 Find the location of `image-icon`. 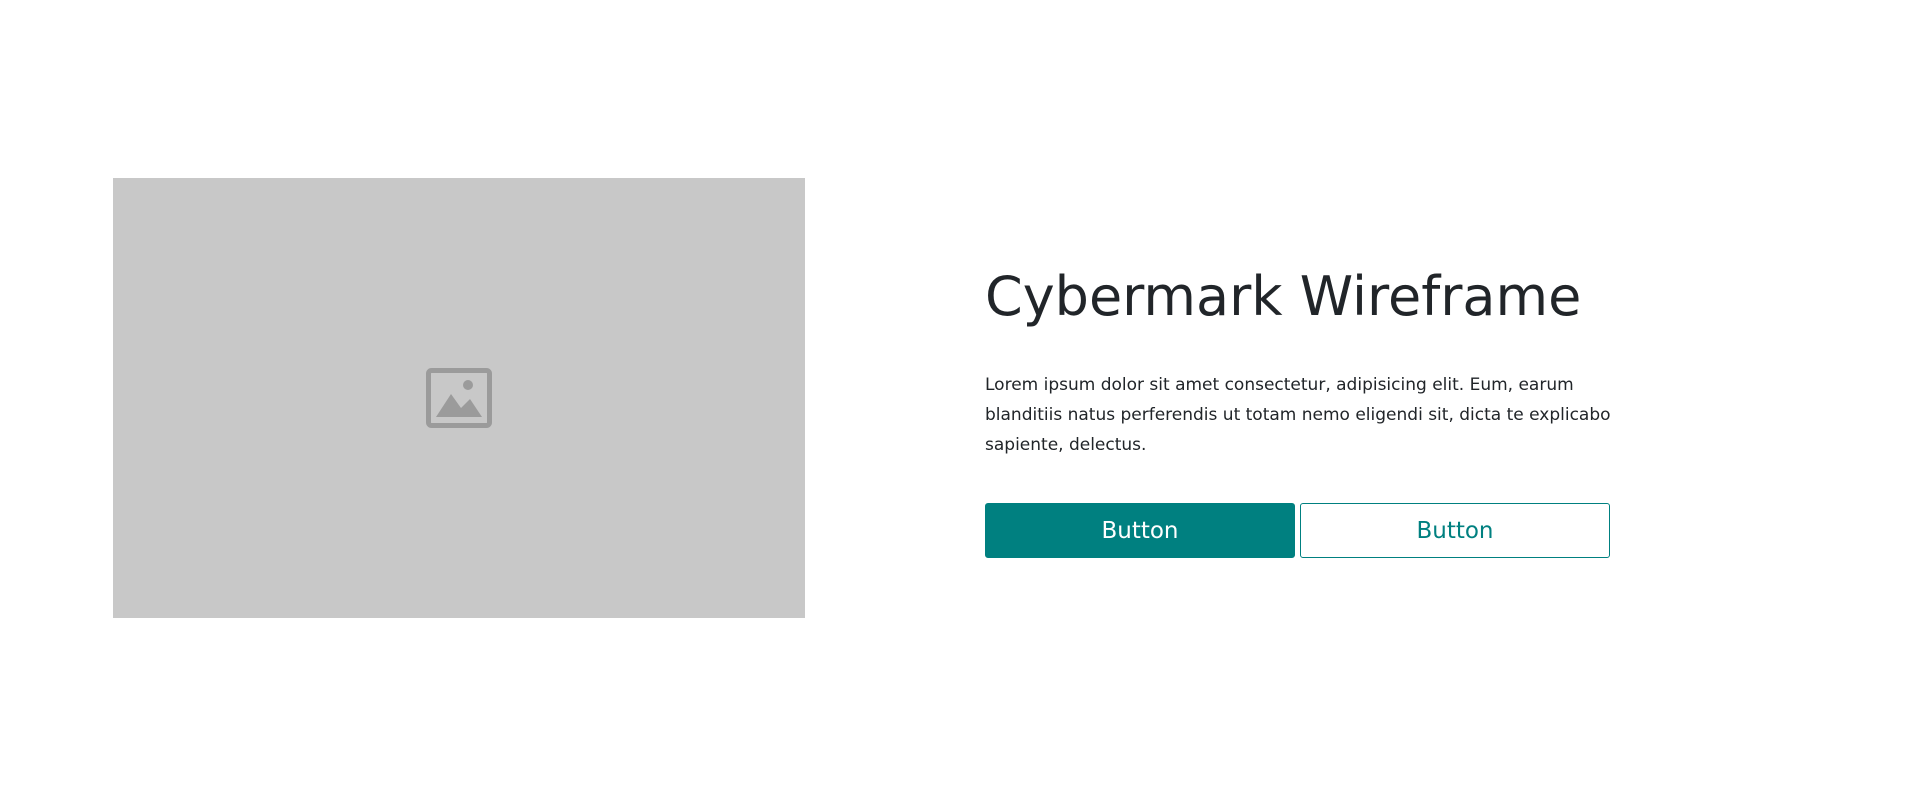

image-icon is located at coordinates (459, 398).